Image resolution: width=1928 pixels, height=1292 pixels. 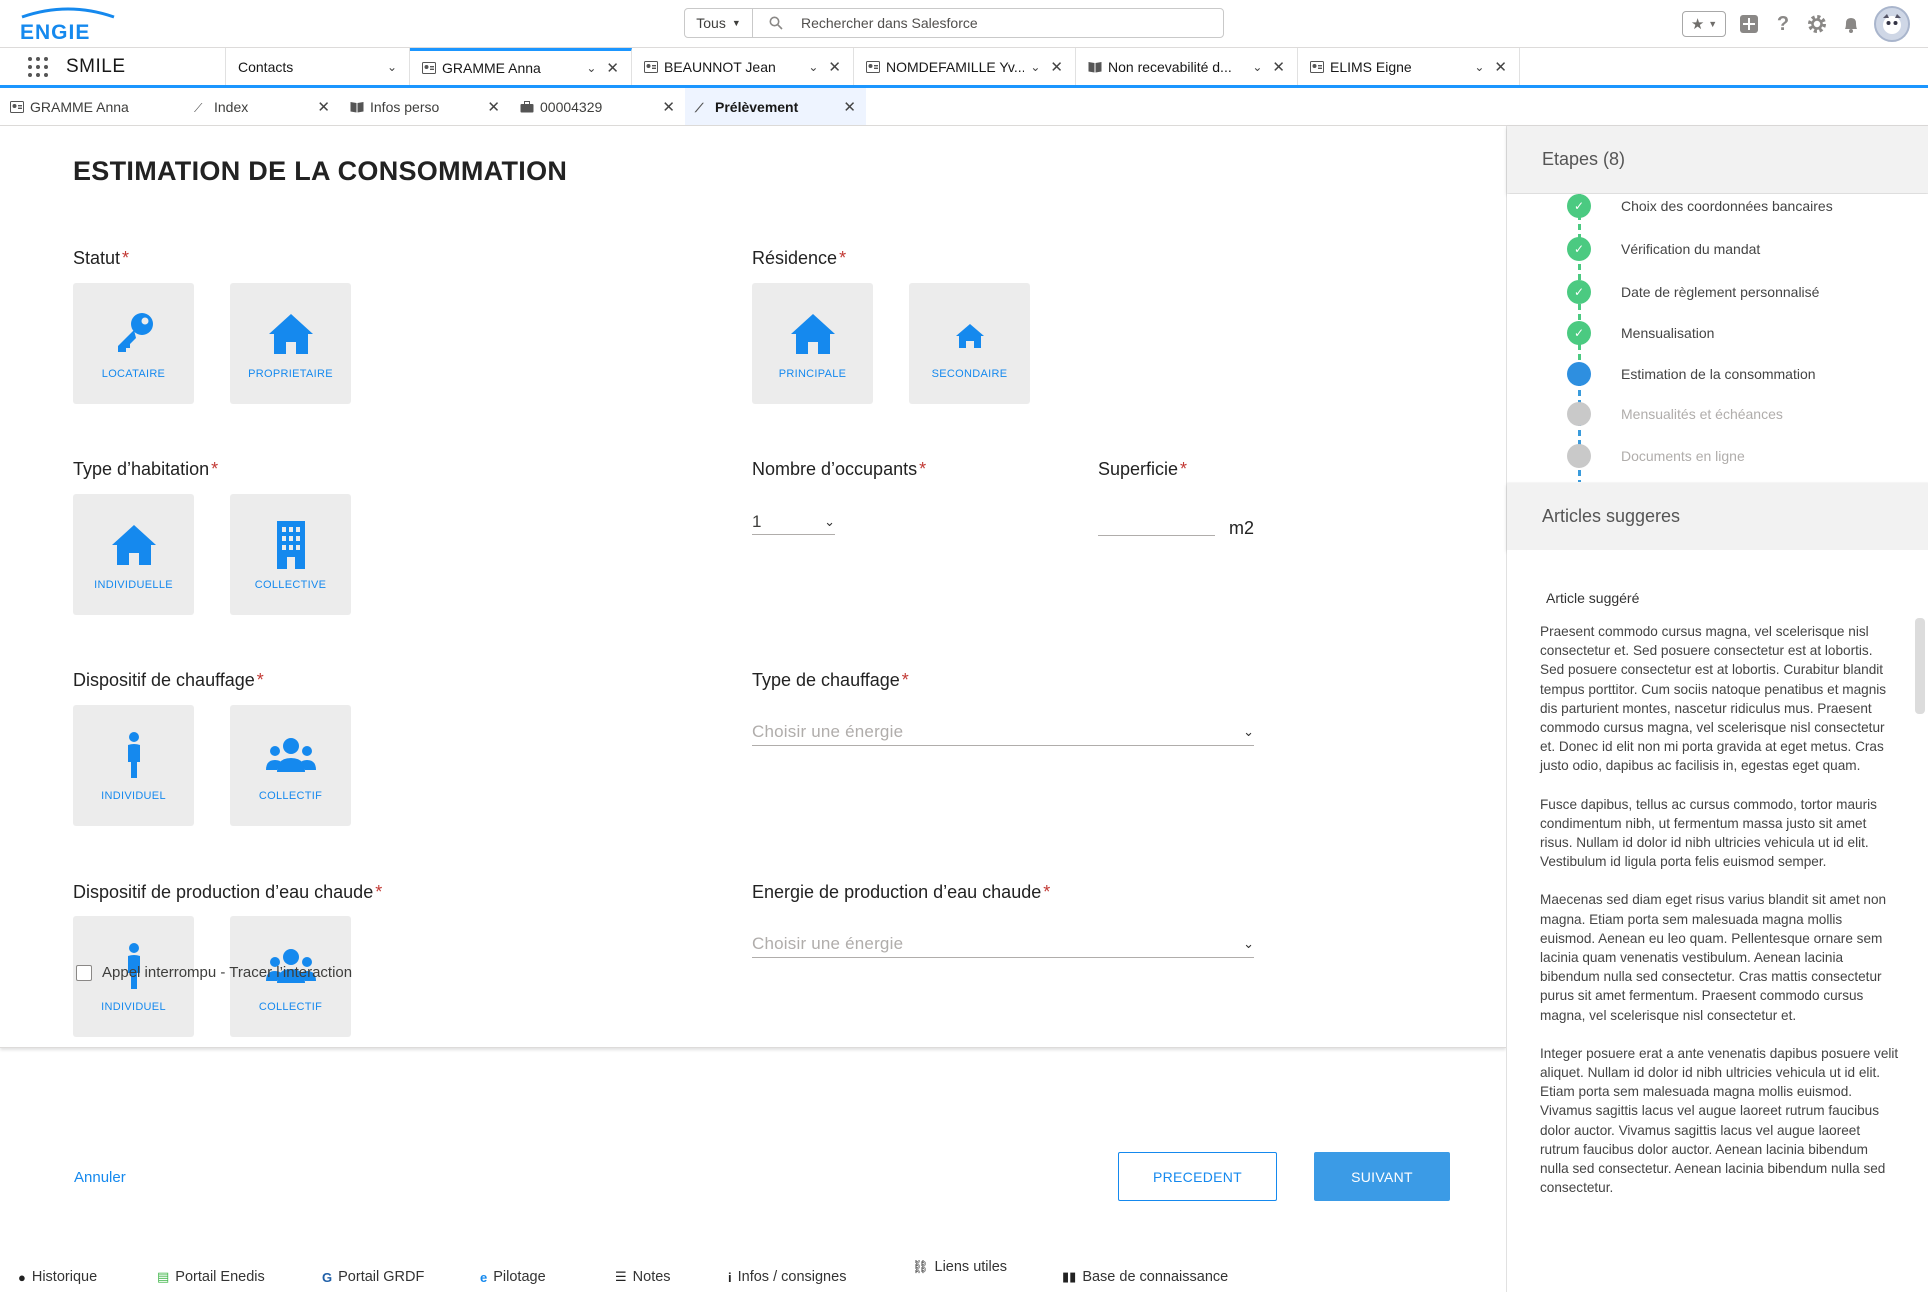 I want to click on current-step-dot, so click(x=1579, y=374).